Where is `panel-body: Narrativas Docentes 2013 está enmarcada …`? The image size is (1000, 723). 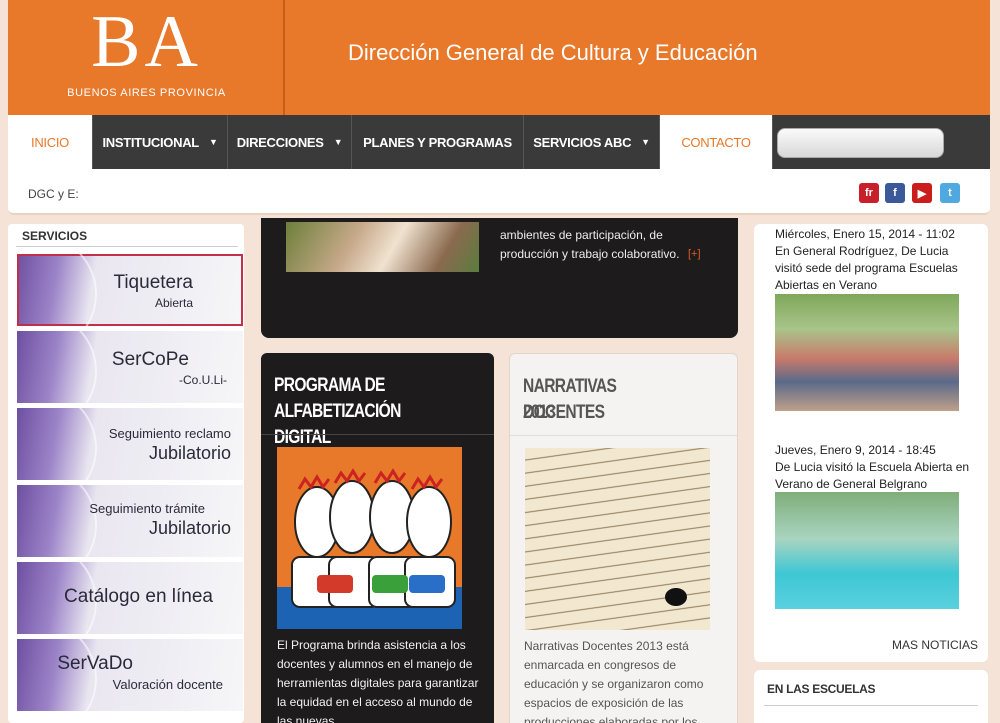
panel-body: Narrativas Docentes 2013 está enmarcada … is located at coordinates (614, 681).